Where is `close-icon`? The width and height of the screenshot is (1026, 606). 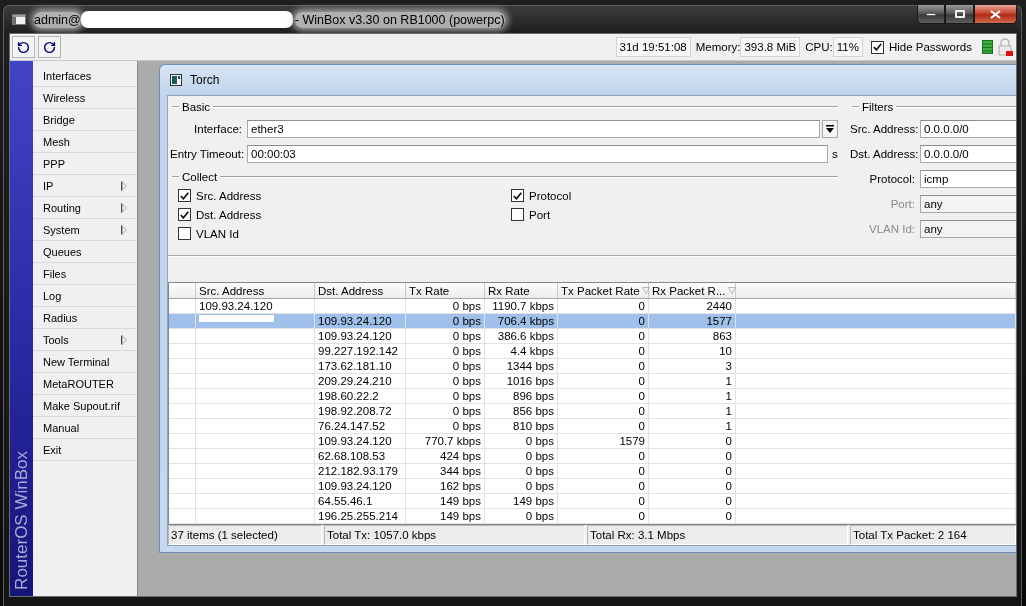 close-icon is located at coordinates (995, 14).